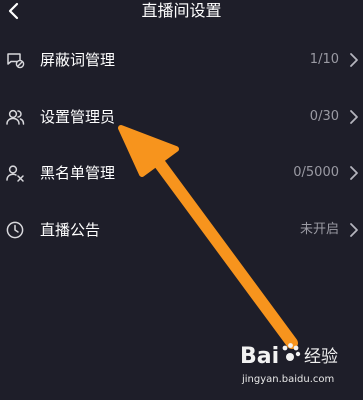  What do you see at coordinates (181, 10) in the screenshot?
I see `page-title: 直播间设置` at bounding box center [181, 10].